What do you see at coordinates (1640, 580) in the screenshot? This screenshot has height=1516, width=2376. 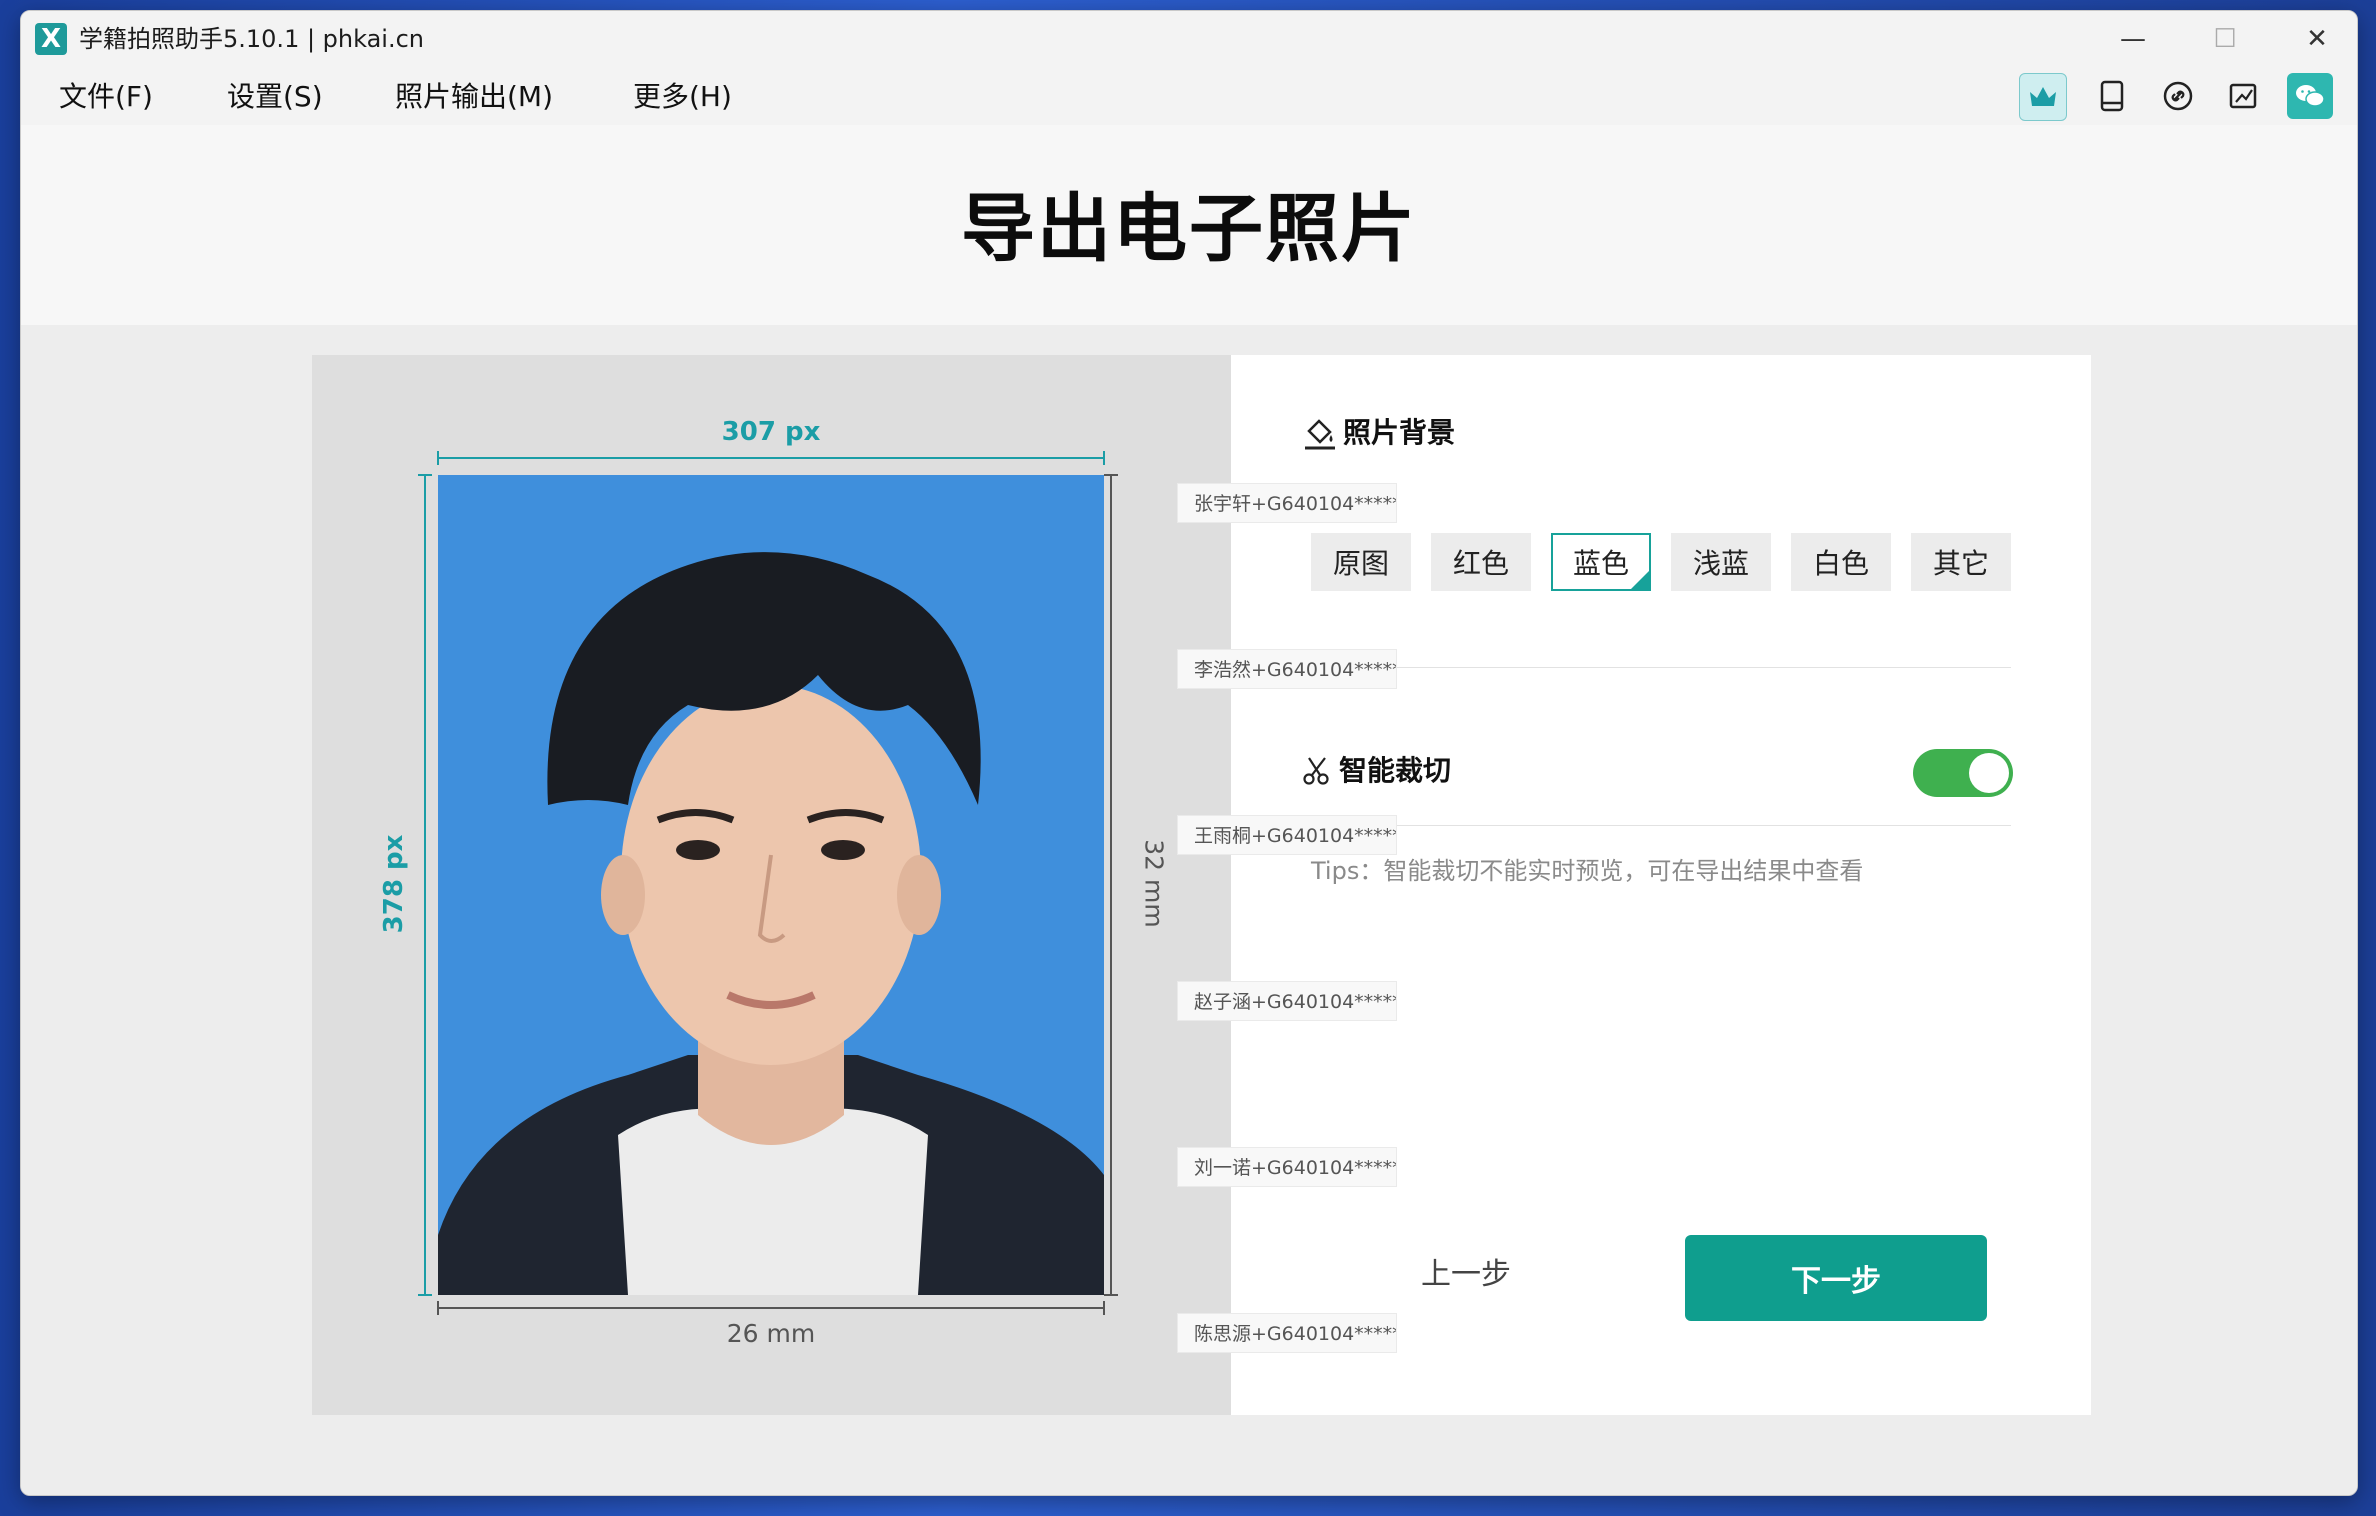 I see `selected-corner-mark-icon` at bounding box center [1640, 580].